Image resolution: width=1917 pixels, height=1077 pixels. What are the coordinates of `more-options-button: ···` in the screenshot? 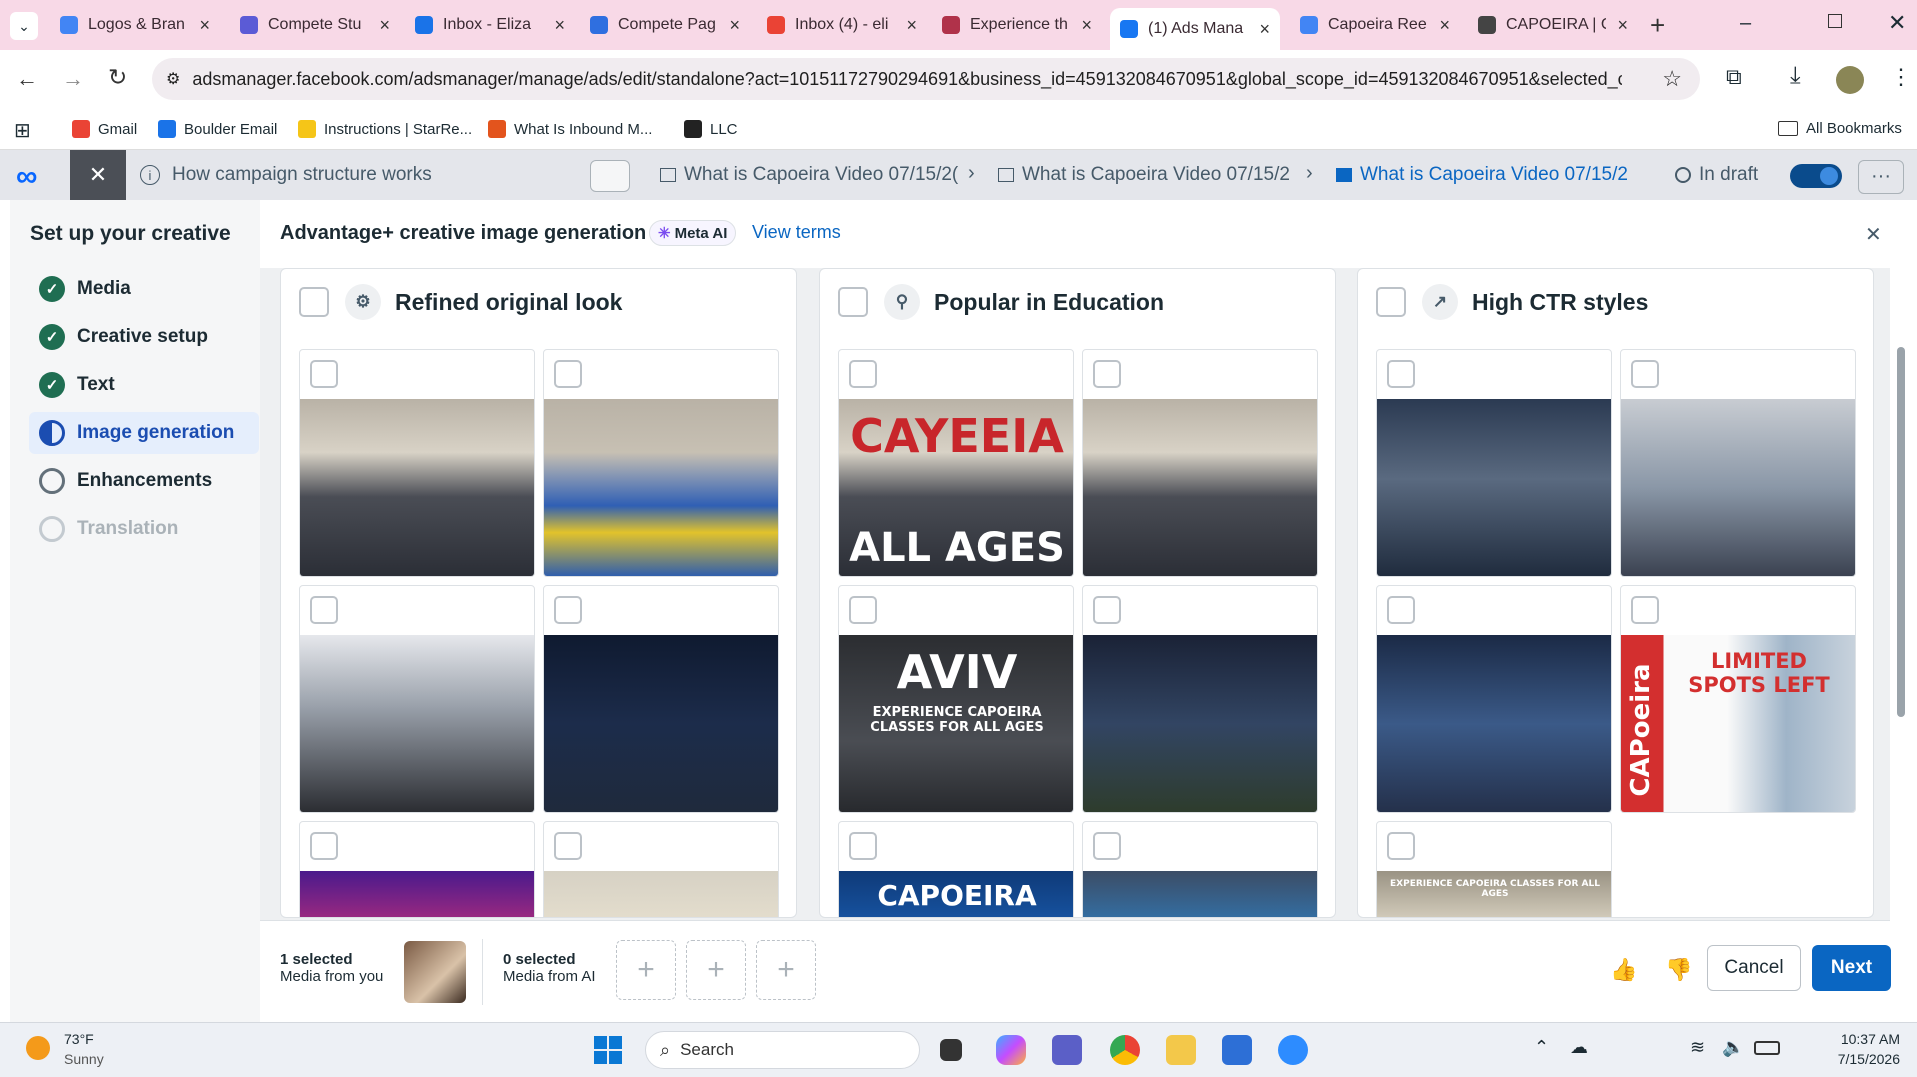 It's located at (1881, 177).